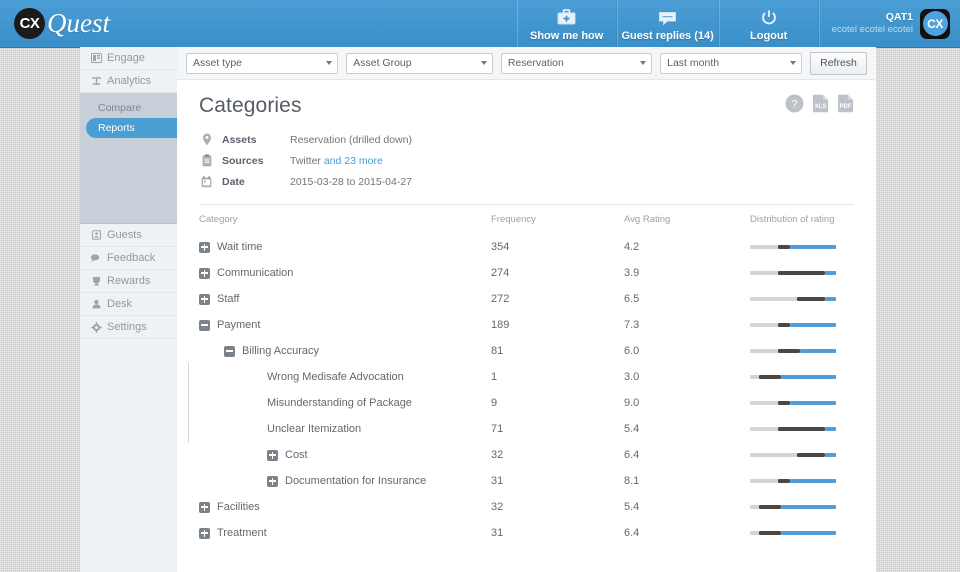 The height and width of the screenshot is (572, 960). What do you see at coordinates (667, 23) in the screenshot?
I see `guest-replies-button: Guest replies (14)` at bounding box center [667, 23].